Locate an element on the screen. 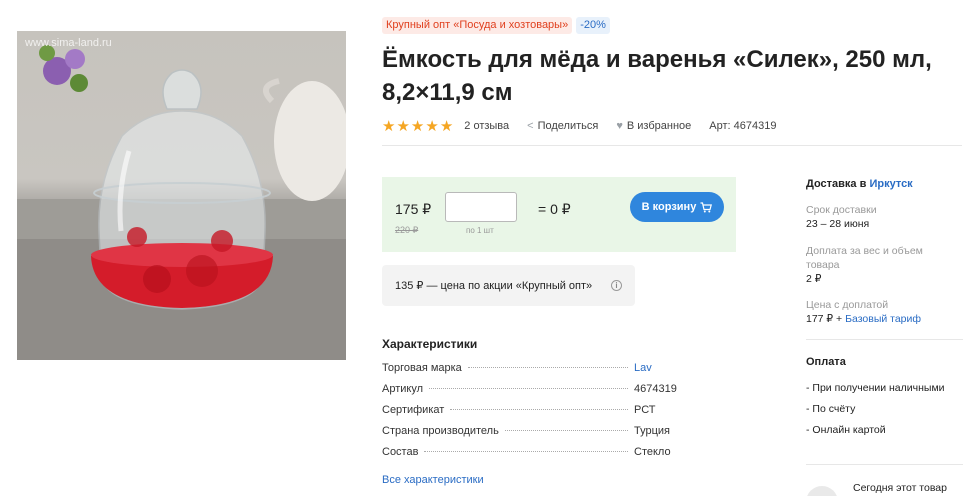  buy-box: 175 ₽ 220 ₽ по 1 шт = 0 ₽ В корзину is located at coordinates (559, 214).